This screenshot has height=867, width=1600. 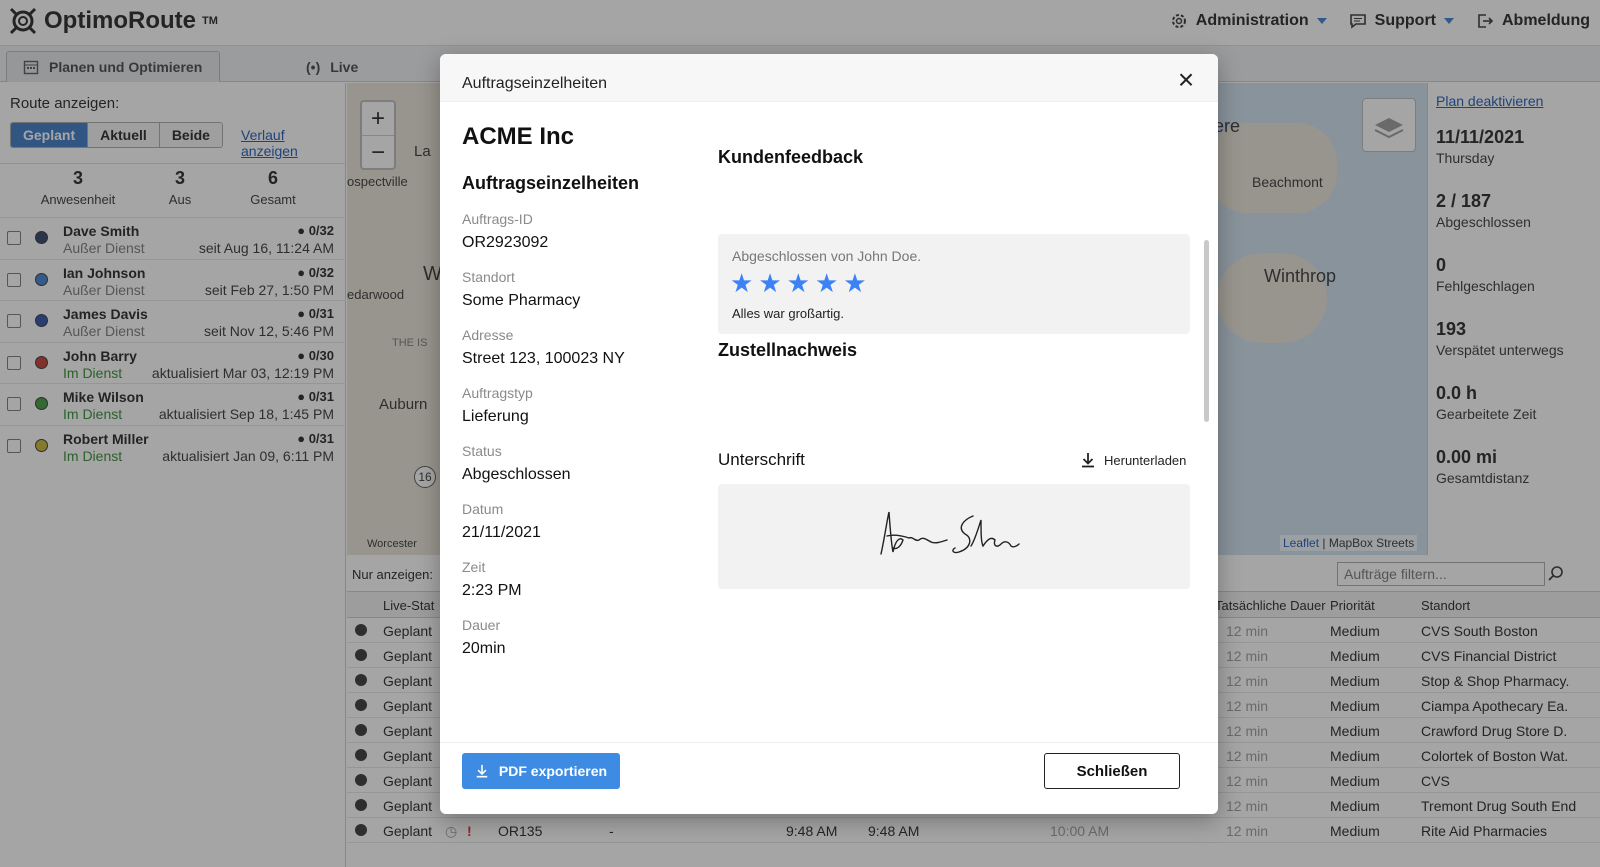 What do you see at coordinates (551, 183) in the screenshot?
I see `order-details-heading: Auftragseinzelheiten` at bounding box center [551, 183].